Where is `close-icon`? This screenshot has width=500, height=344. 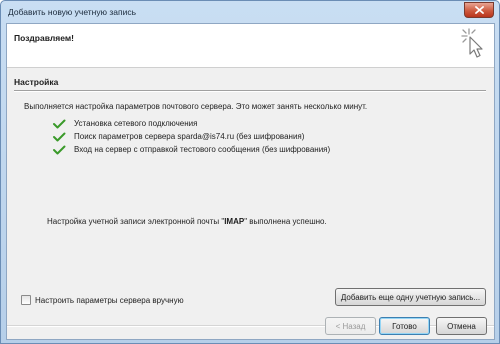 close-icon is located at coordinates (479, 10).